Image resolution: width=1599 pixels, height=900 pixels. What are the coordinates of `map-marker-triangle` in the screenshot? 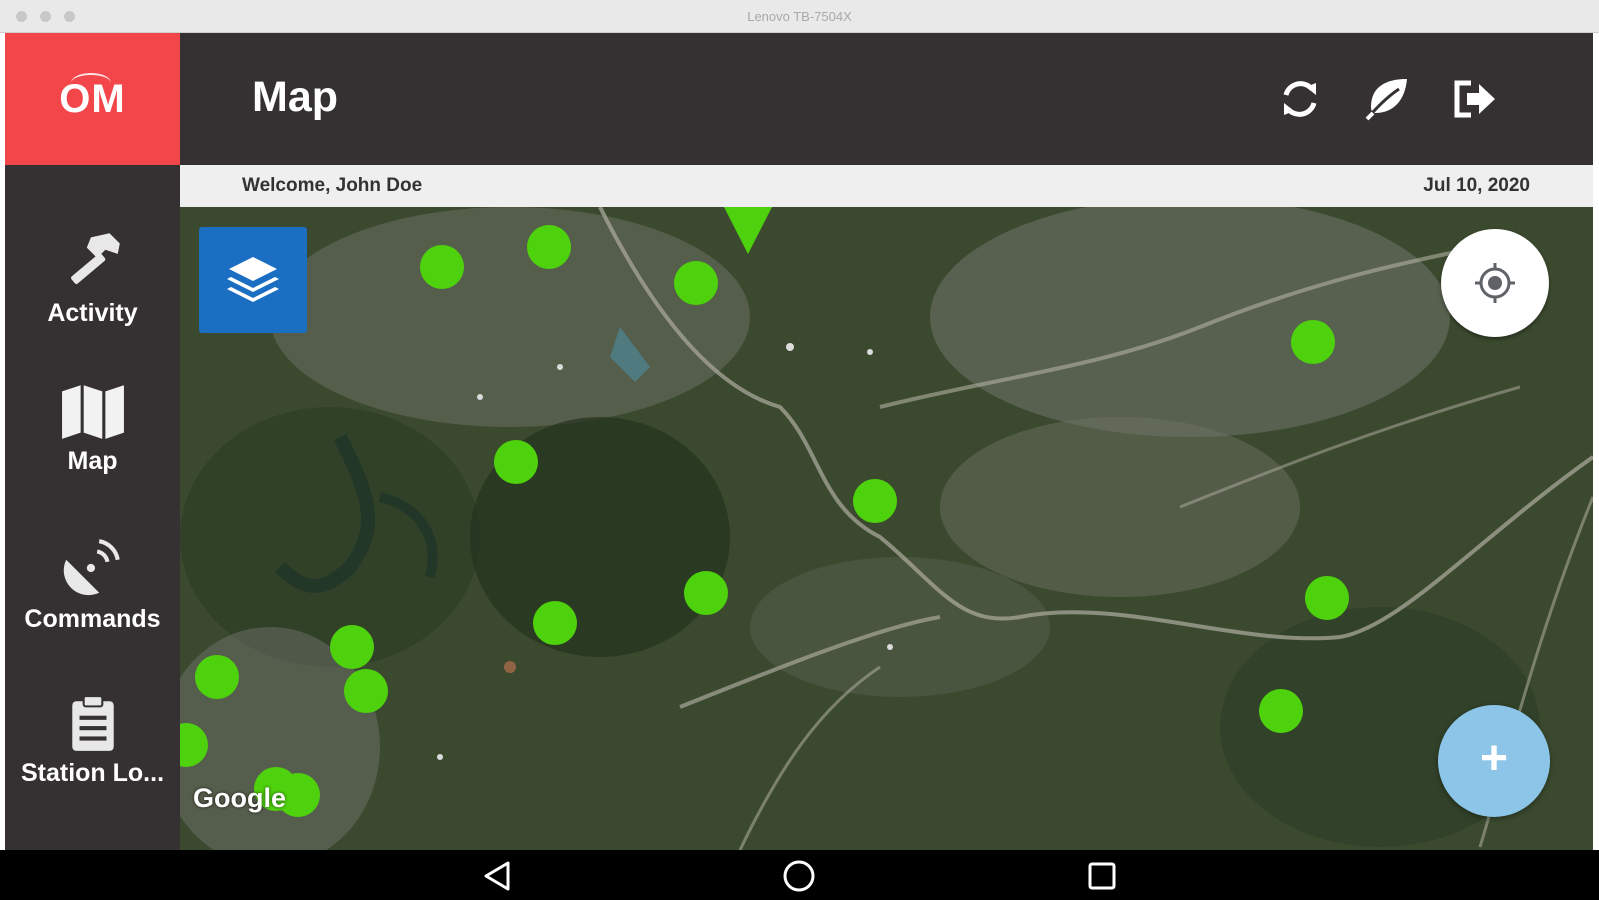 It's located at (748, 230).